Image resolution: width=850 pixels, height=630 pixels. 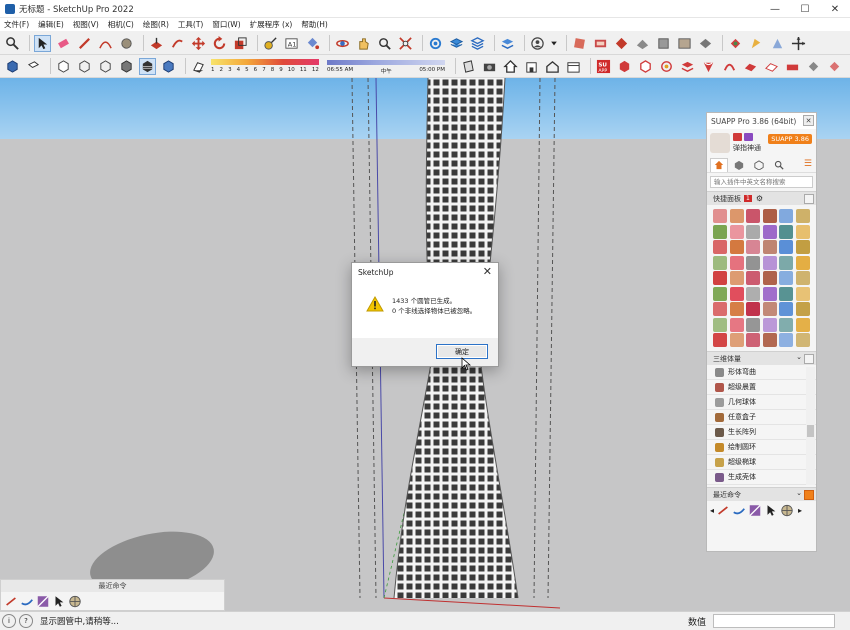 What do you see at coordinates (456, 43) in the screenshot?
I see `layers-icon` at bounding box center [456, 43].